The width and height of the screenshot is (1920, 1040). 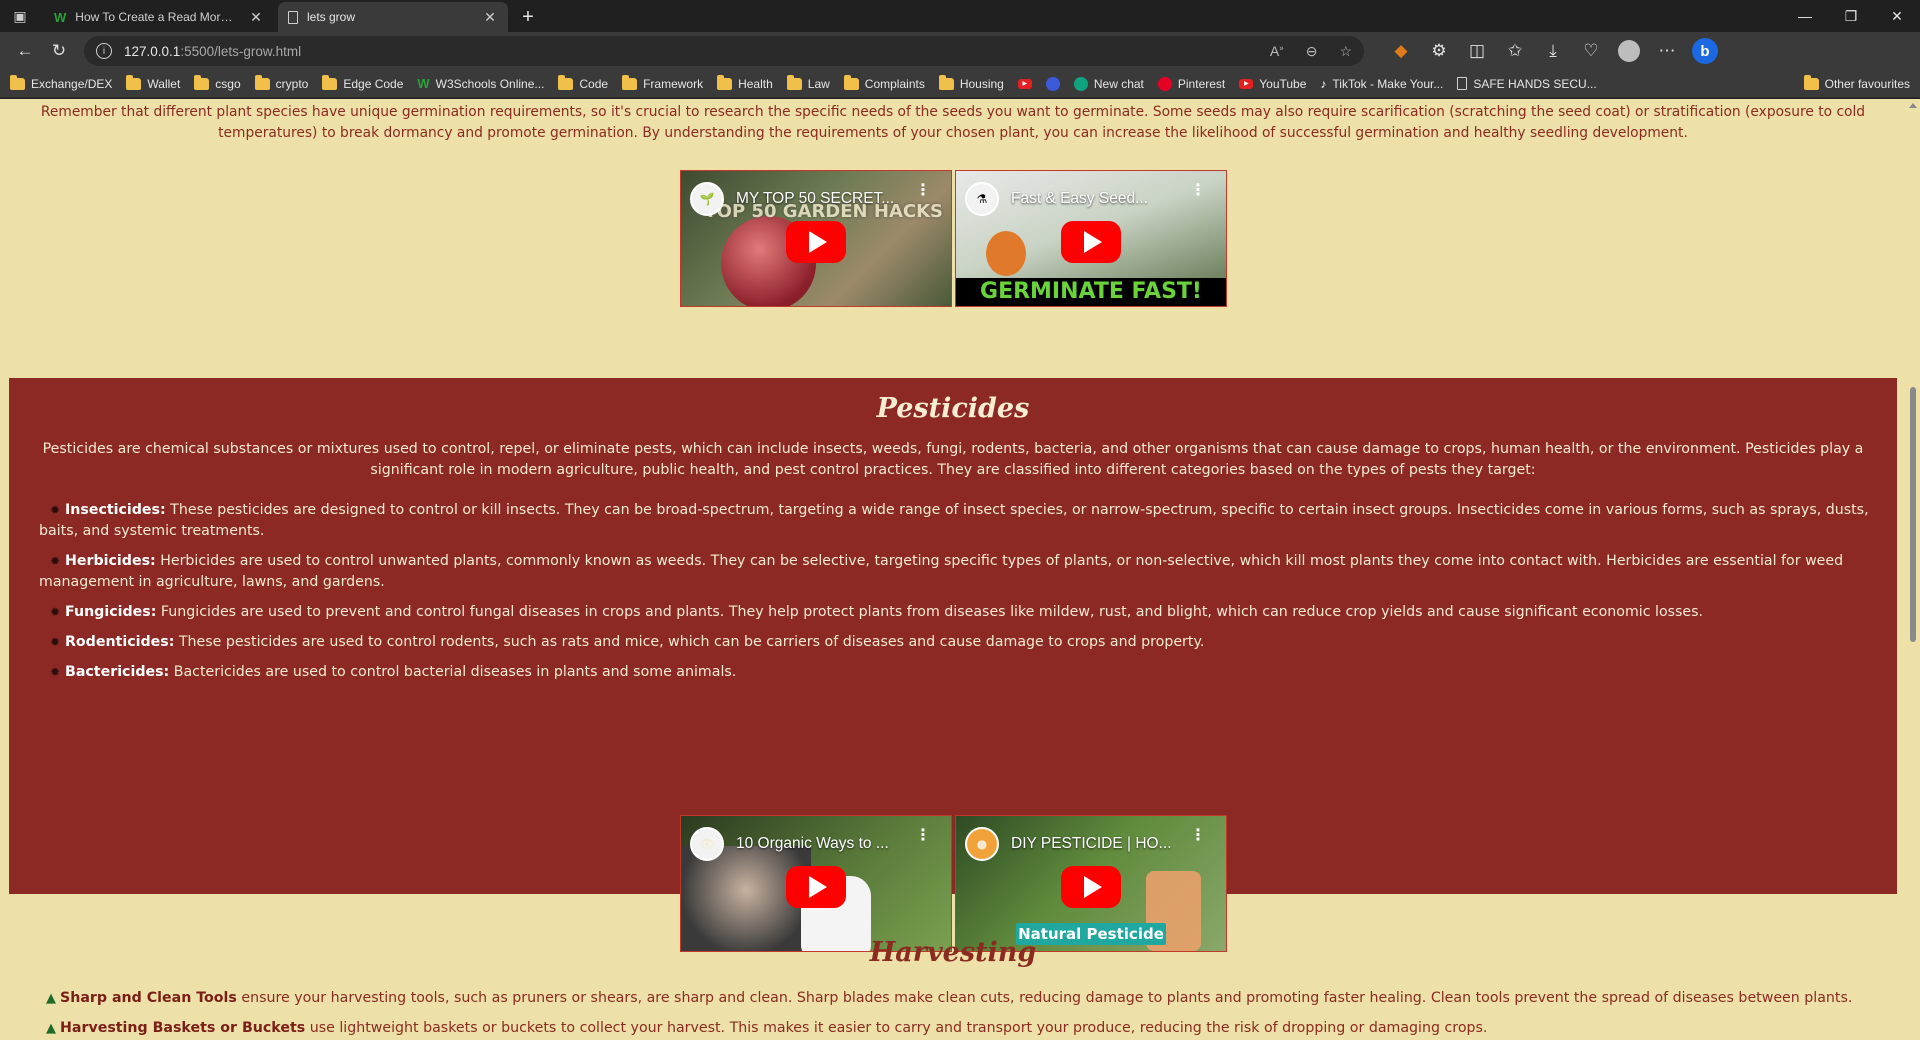 I want to click on video-embed: ⚗ Fast & Easy Seed... ⋮ GERMINATE FAST!, so click(x=1091, y=238).